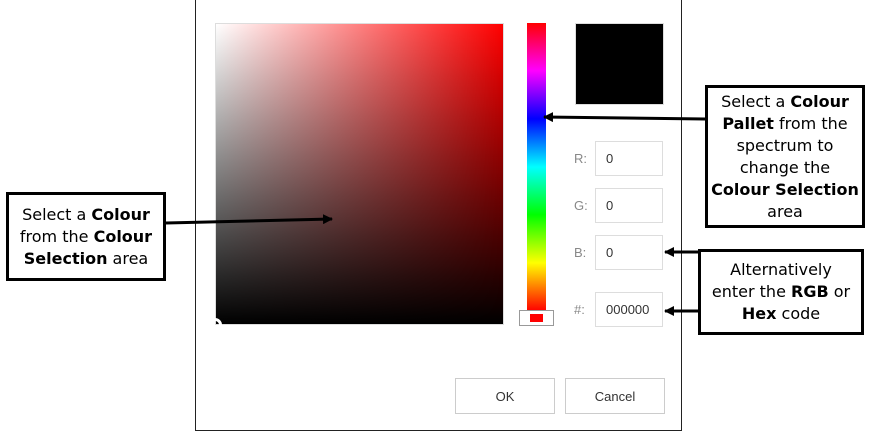 This screenshot has height=434, width=871. I want to click on arrow-to-hue-strip, so click(624, 117).